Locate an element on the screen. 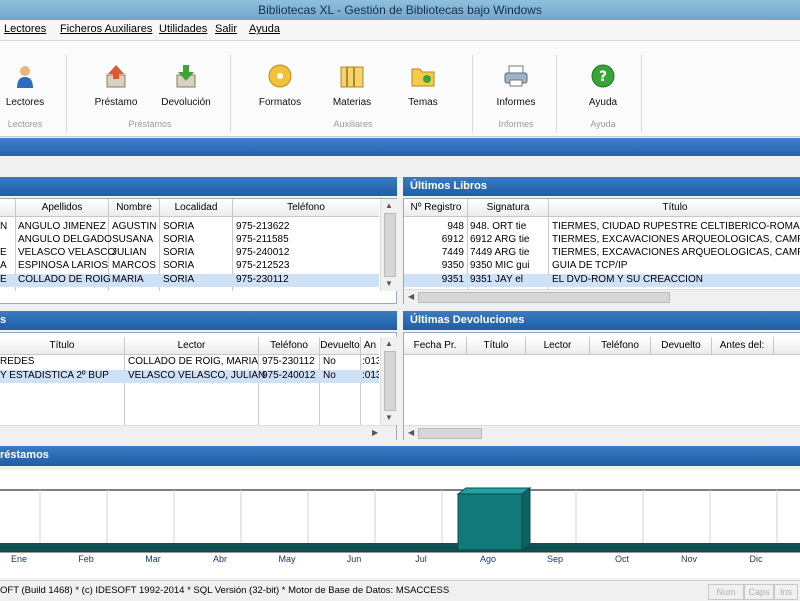 Image resolution: width=800 pixels, height=601 pixels. loans-panel-header: s is located at coordinates (198, 320).